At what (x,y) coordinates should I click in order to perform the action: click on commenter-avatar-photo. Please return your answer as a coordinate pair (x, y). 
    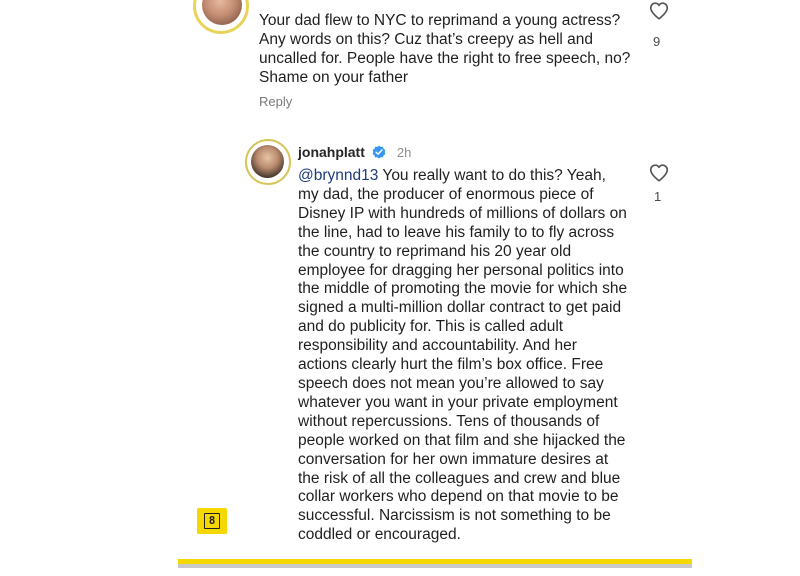
    Looking at the image, I should click on (222, 12).